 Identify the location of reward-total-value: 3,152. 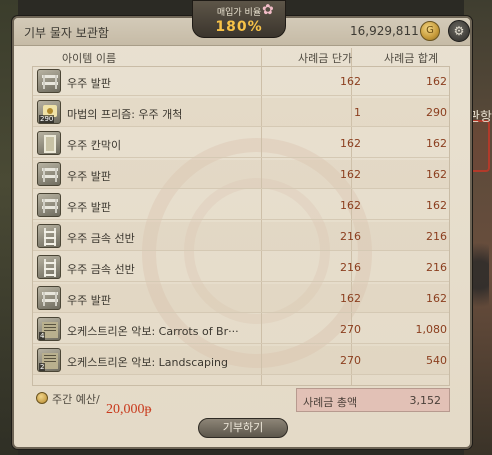
(425, 400).